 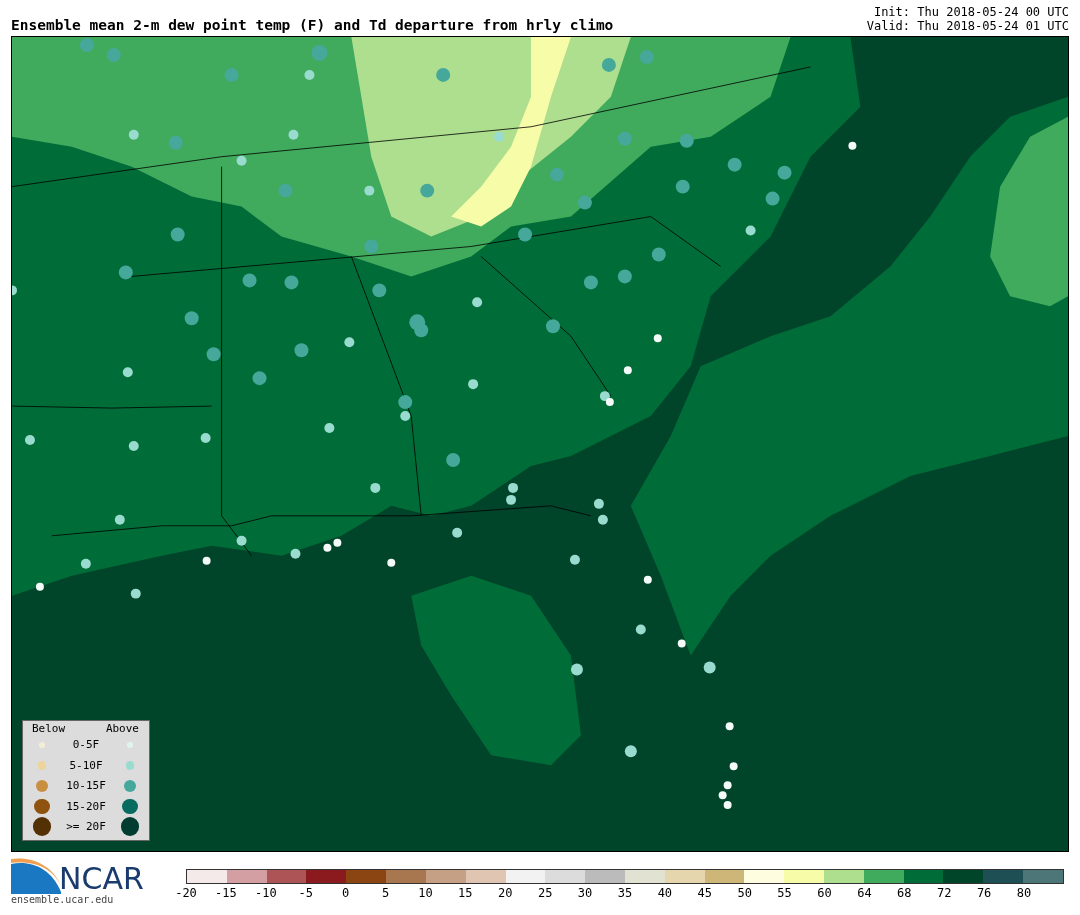 I want to click on legend-heading: Below, so click(x=49, y=728).